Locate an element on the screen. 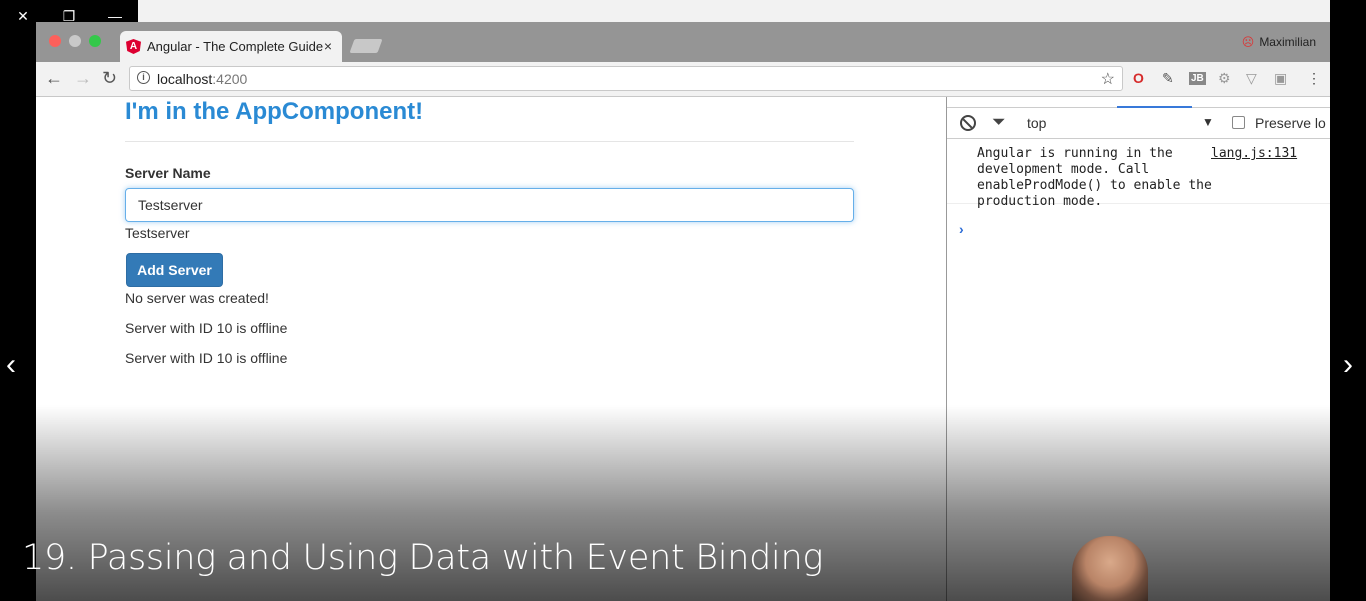 This screenshot has height=601, width=1366. browser-toolbar: ← → ↻ i localhost:4200 ☆ O ✎ JB ⚙ ▽ ▣ ⋮ is located at coordinates (683, 79).